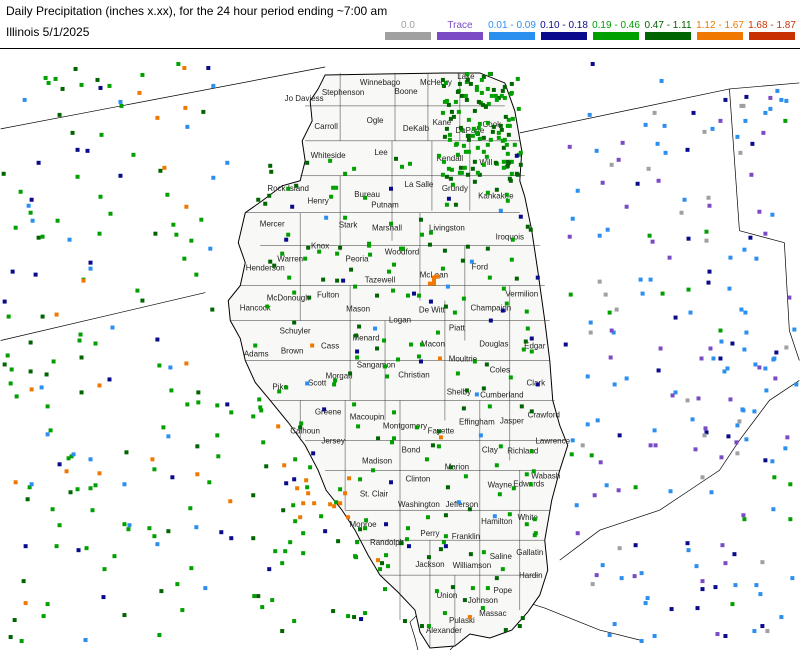 The image size is (800, 650). Describe the element at coordinates (343, 92) in the screenshot. I see `county-label: Stephenson` at that location.